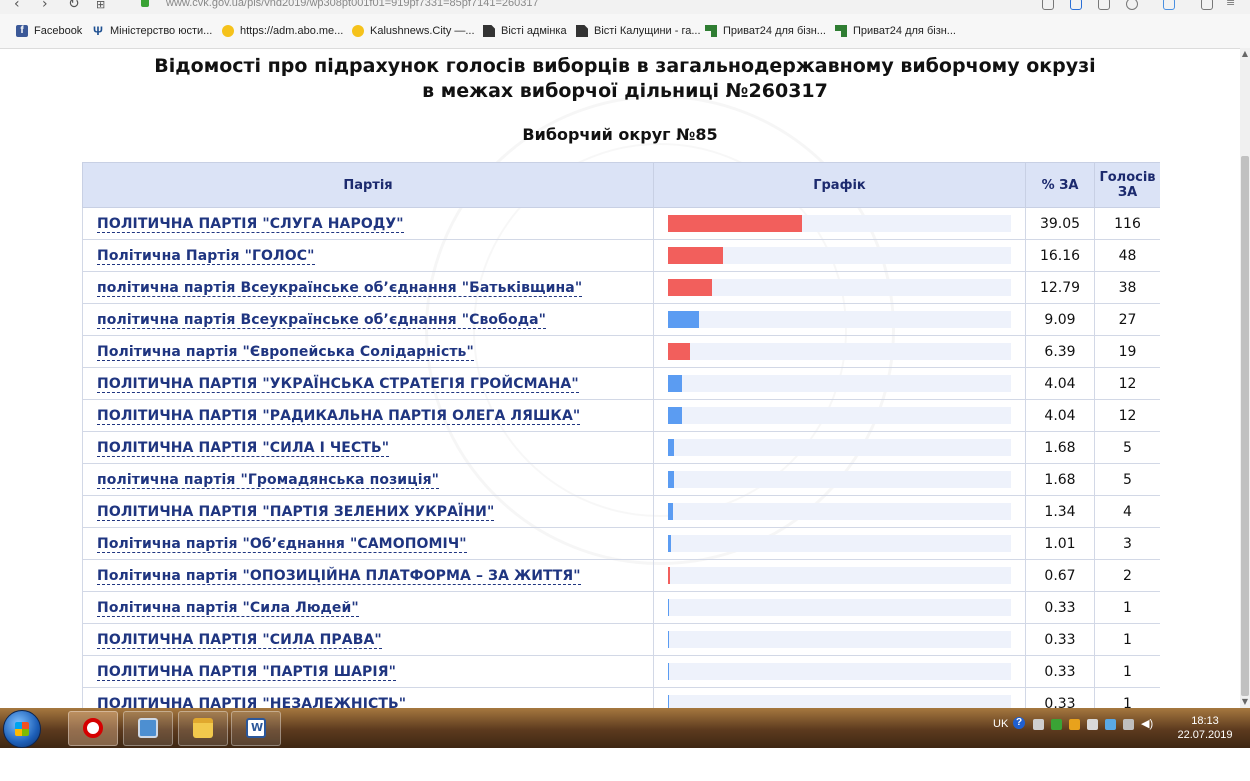 Image resolution: width=1250 pixels, height=781 pixels. What do you see at coordinates (1127, 351) in the screenshot?
I see `votes-cell: 19` at bounding box center [1127, 351].